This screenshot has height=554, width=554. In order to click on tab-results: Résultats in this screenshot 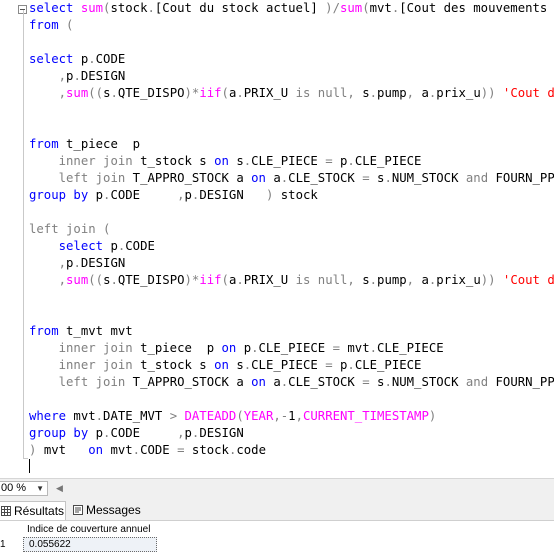, I will do `click(33, 510)`.